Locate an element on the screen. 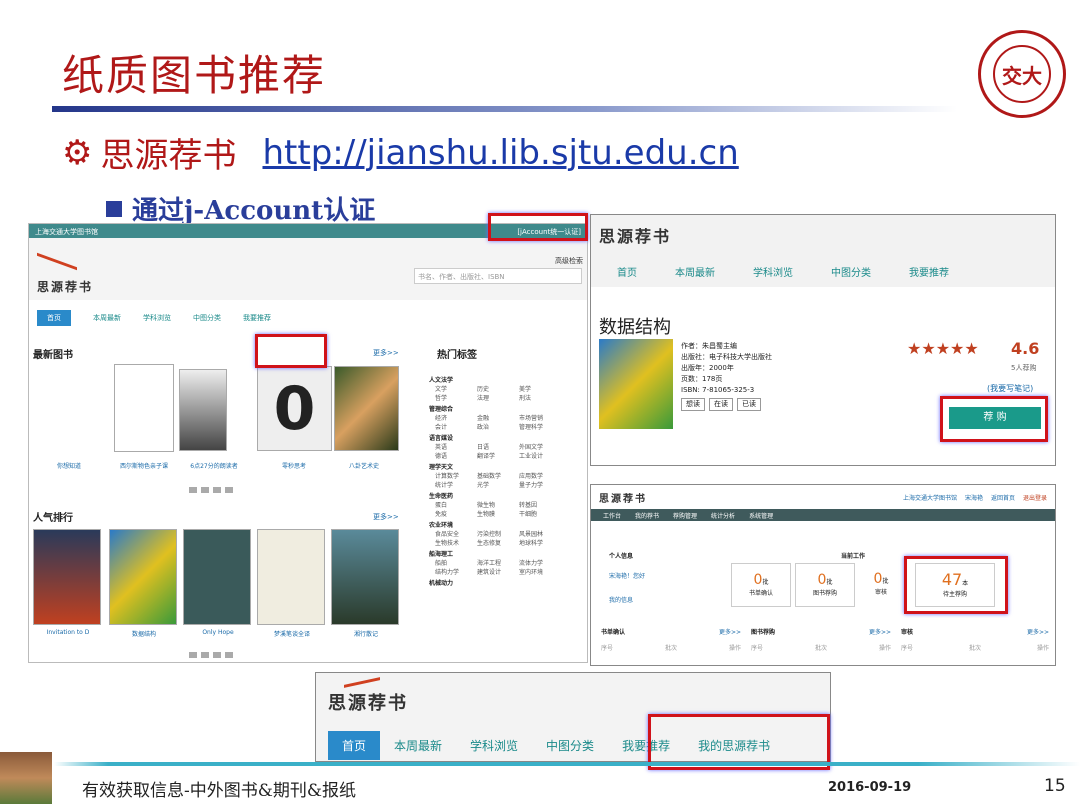 The width and height of the screenshot is (1080, 810). nav-recommend: 我要推荐 is located at coordinates (257, 318).